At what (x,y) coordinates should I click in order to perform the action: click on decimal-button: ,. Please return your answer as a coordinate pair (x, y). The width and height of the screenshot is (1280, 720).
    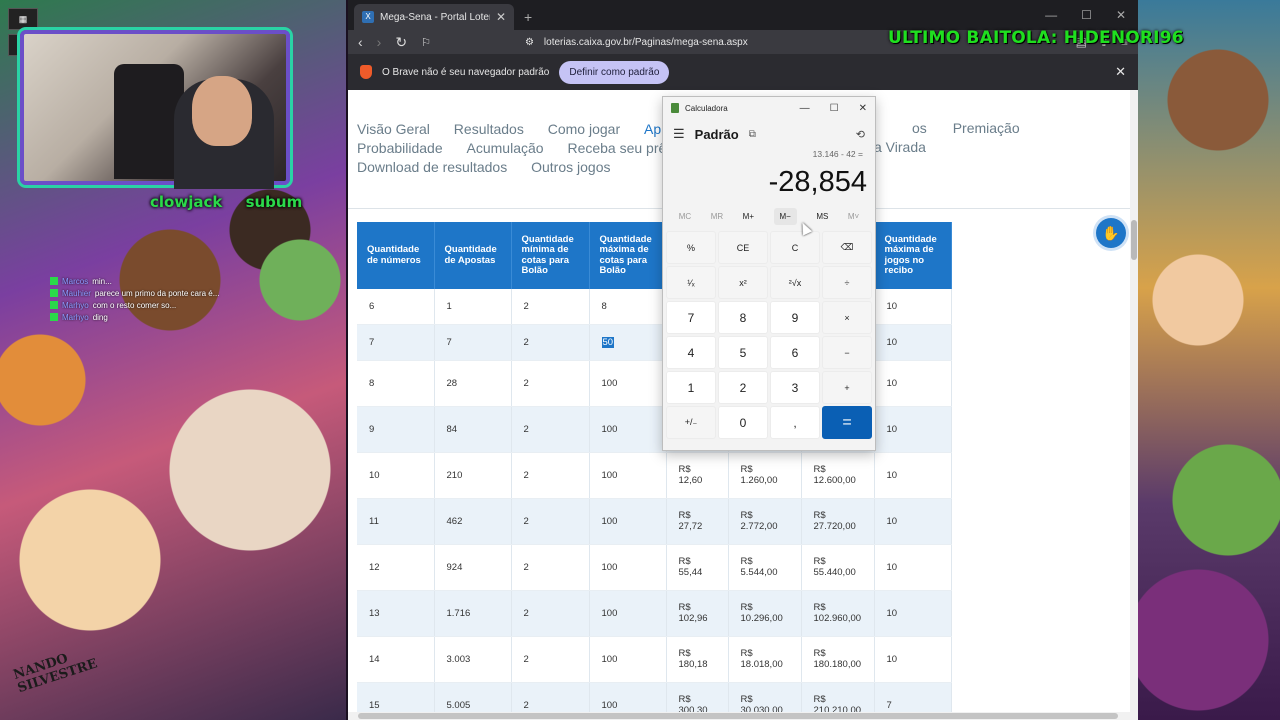
    Looking at the image, I should click on (795, 422).